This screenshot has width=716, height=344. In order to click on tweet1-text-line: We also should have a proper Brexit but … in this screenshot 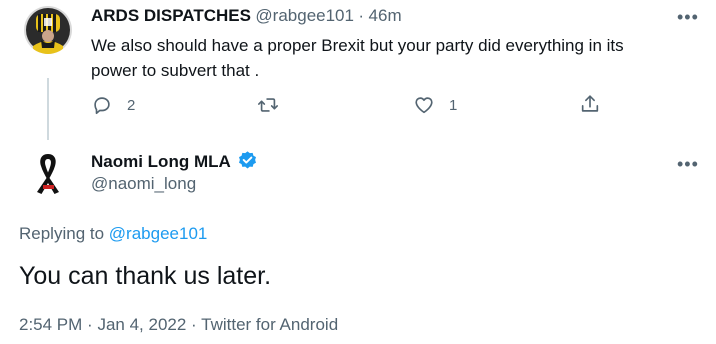, I will do `click(357, 45)`.